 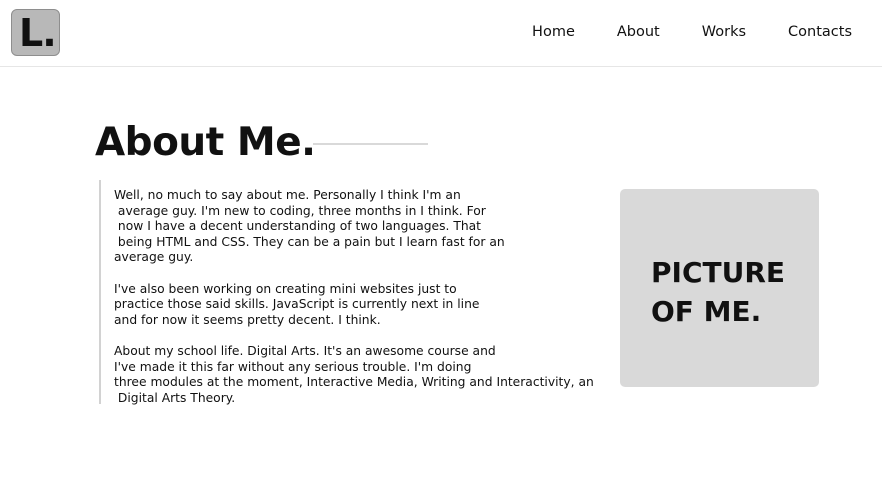 I want to click on nav-contacts-link: Contacts, so click(x=820, y=32).